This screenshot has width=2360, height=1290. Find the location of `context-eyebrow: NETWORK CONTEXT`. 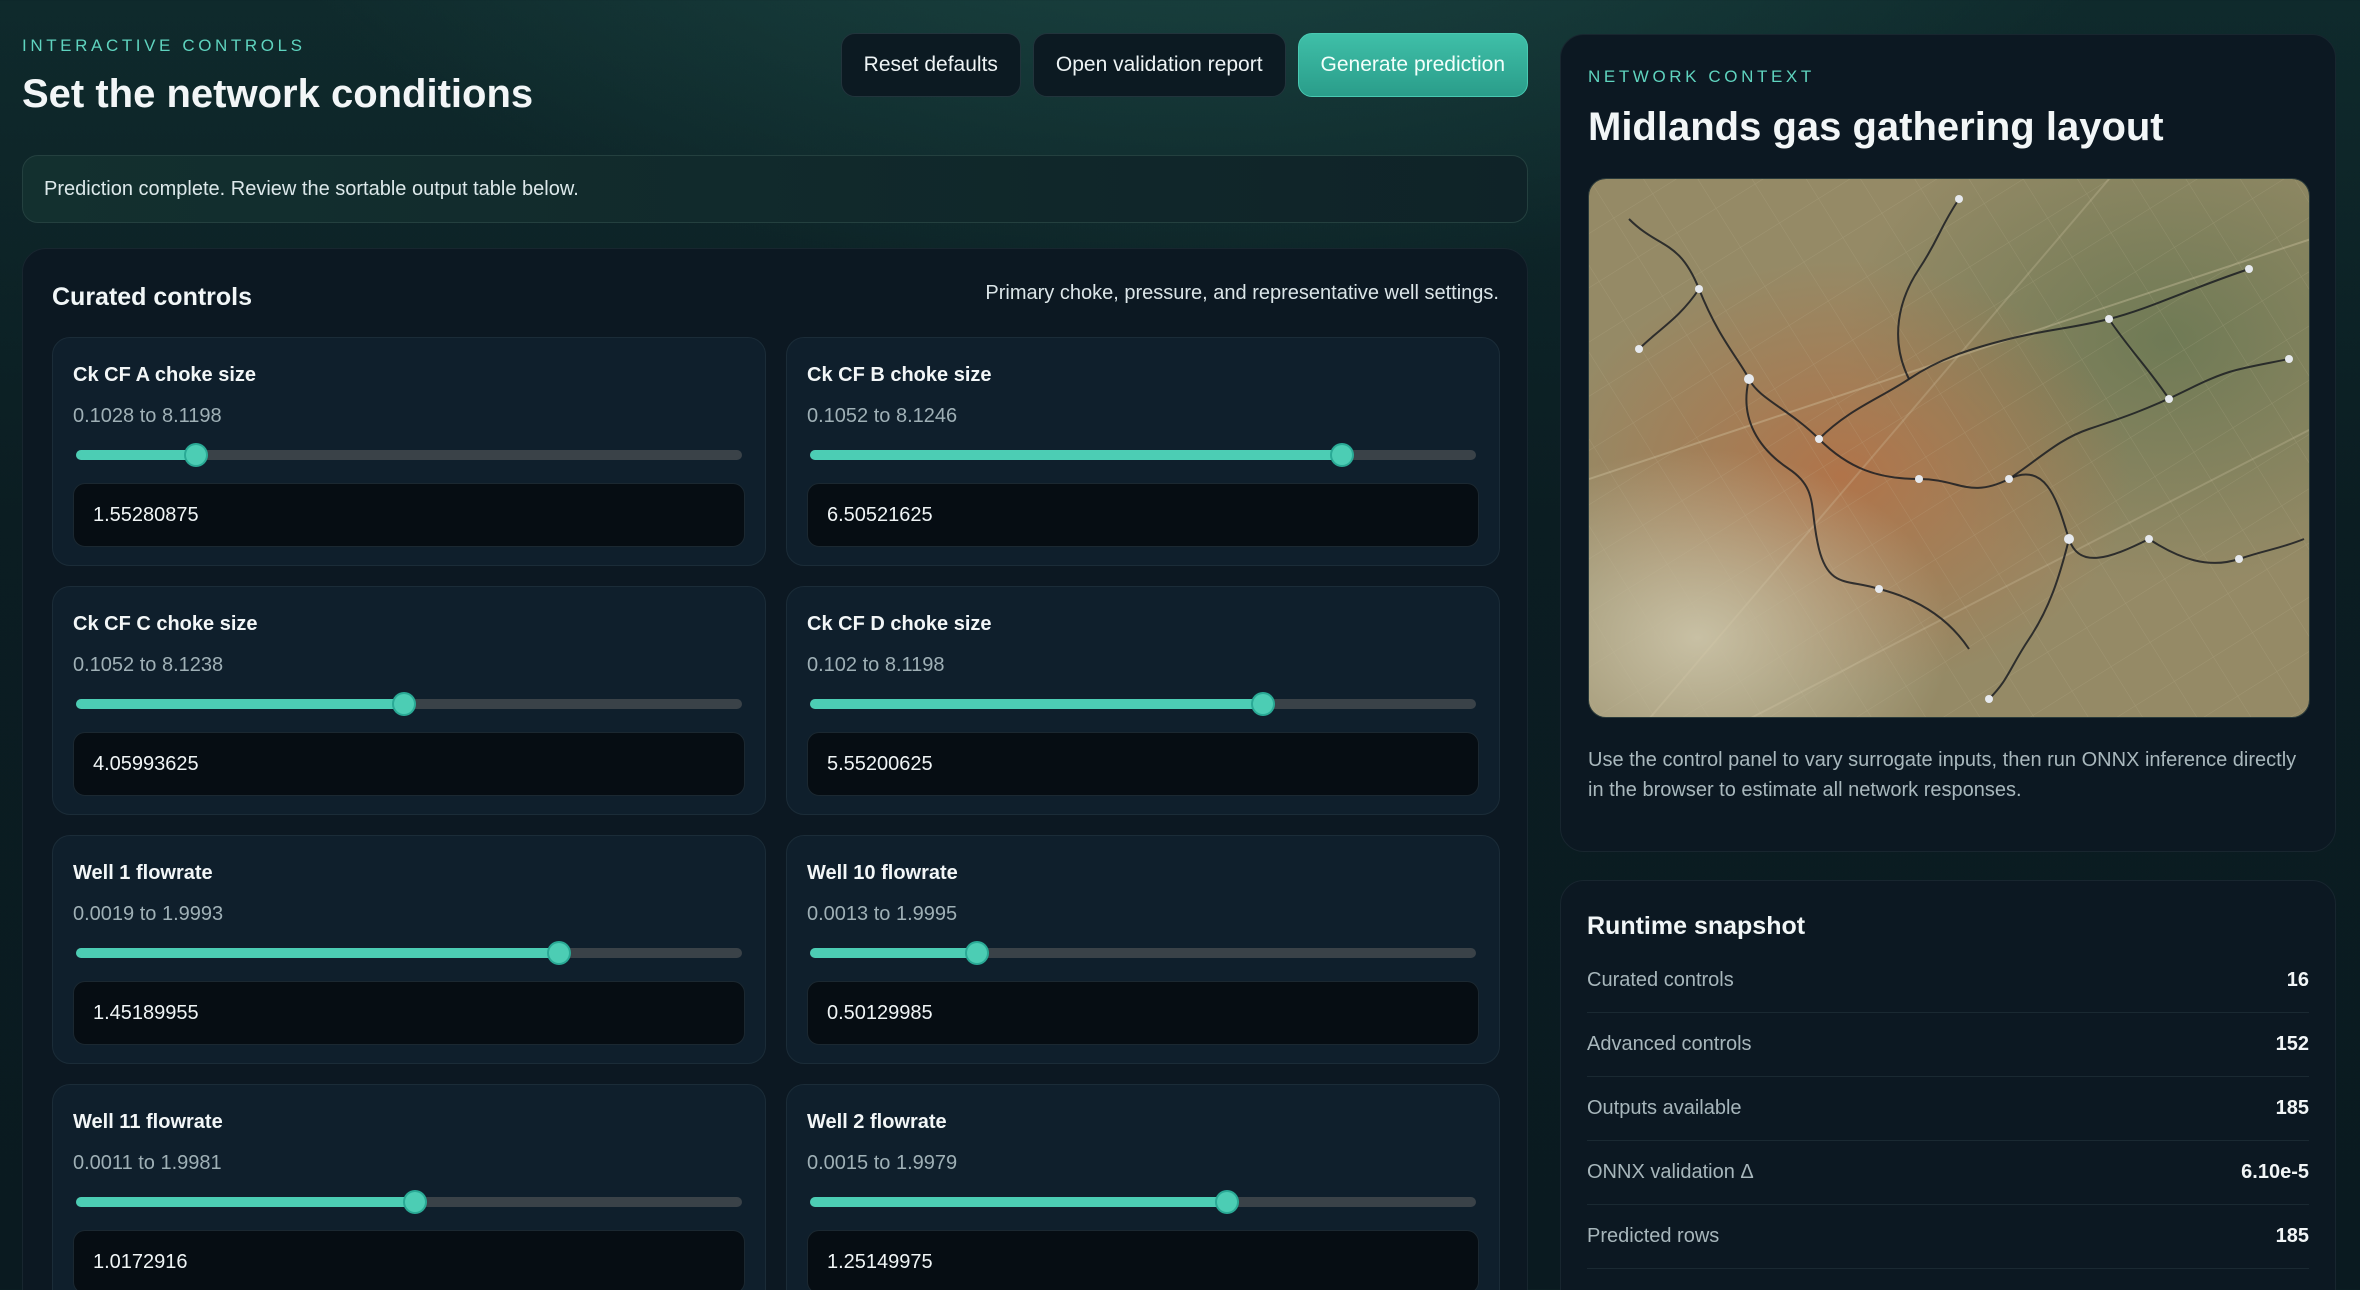

context-eyebrow: NETWORK CONTEXT is located at coordinates (1701, 76).